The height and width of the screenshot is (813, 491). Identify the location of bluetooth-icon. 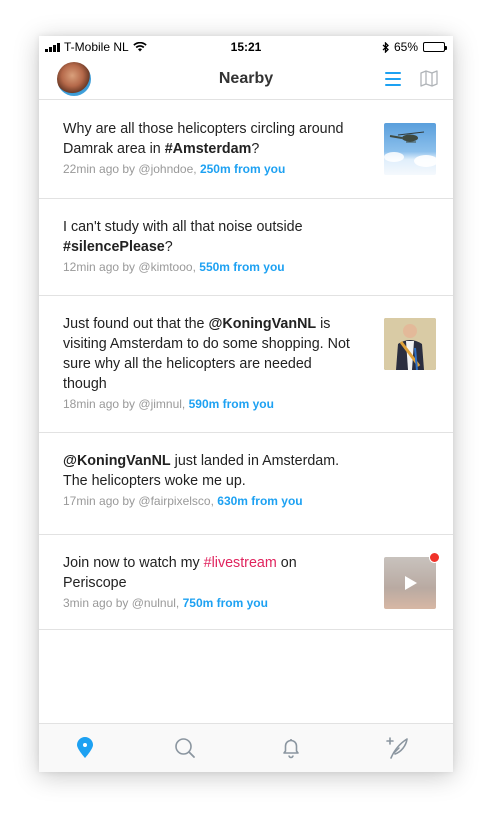
(385, 47).